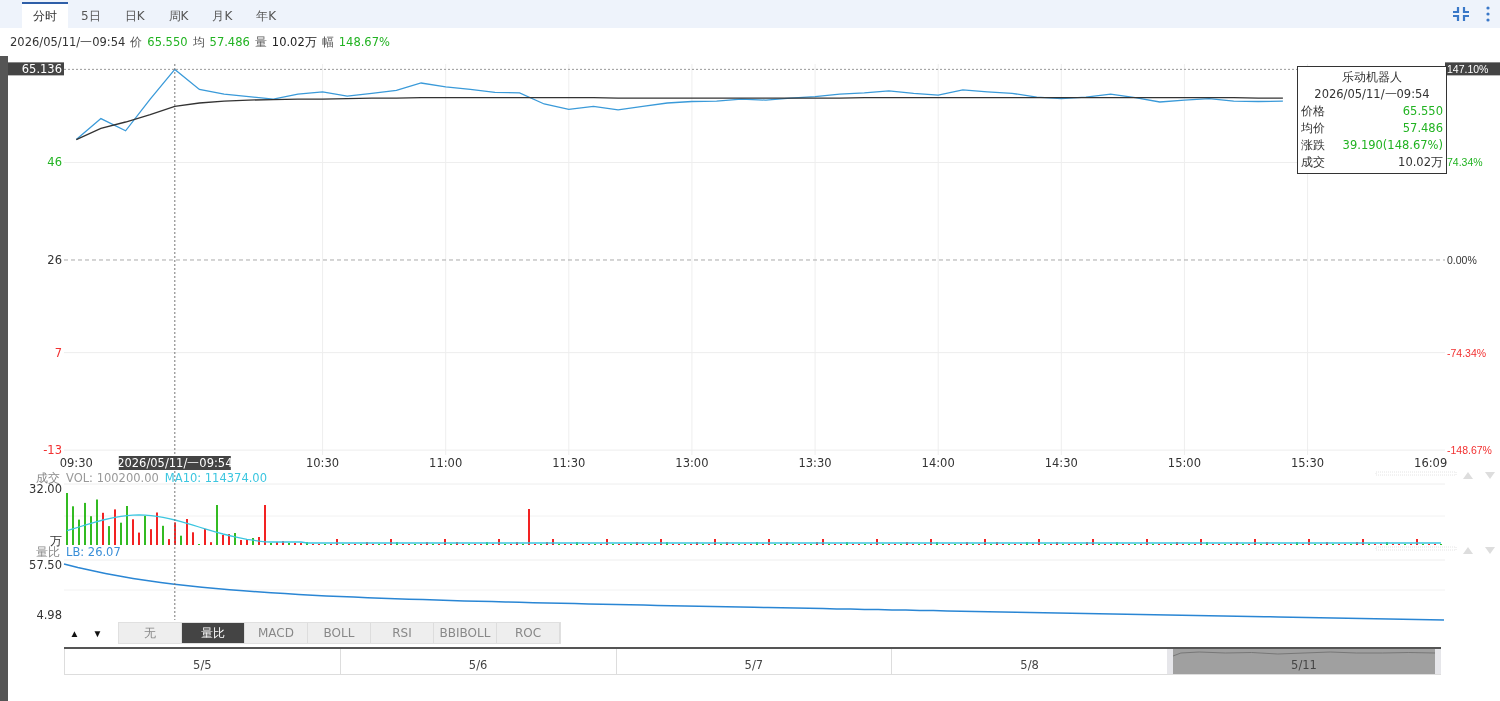  I want to click on day-label: 5/6, so click(478, 665).